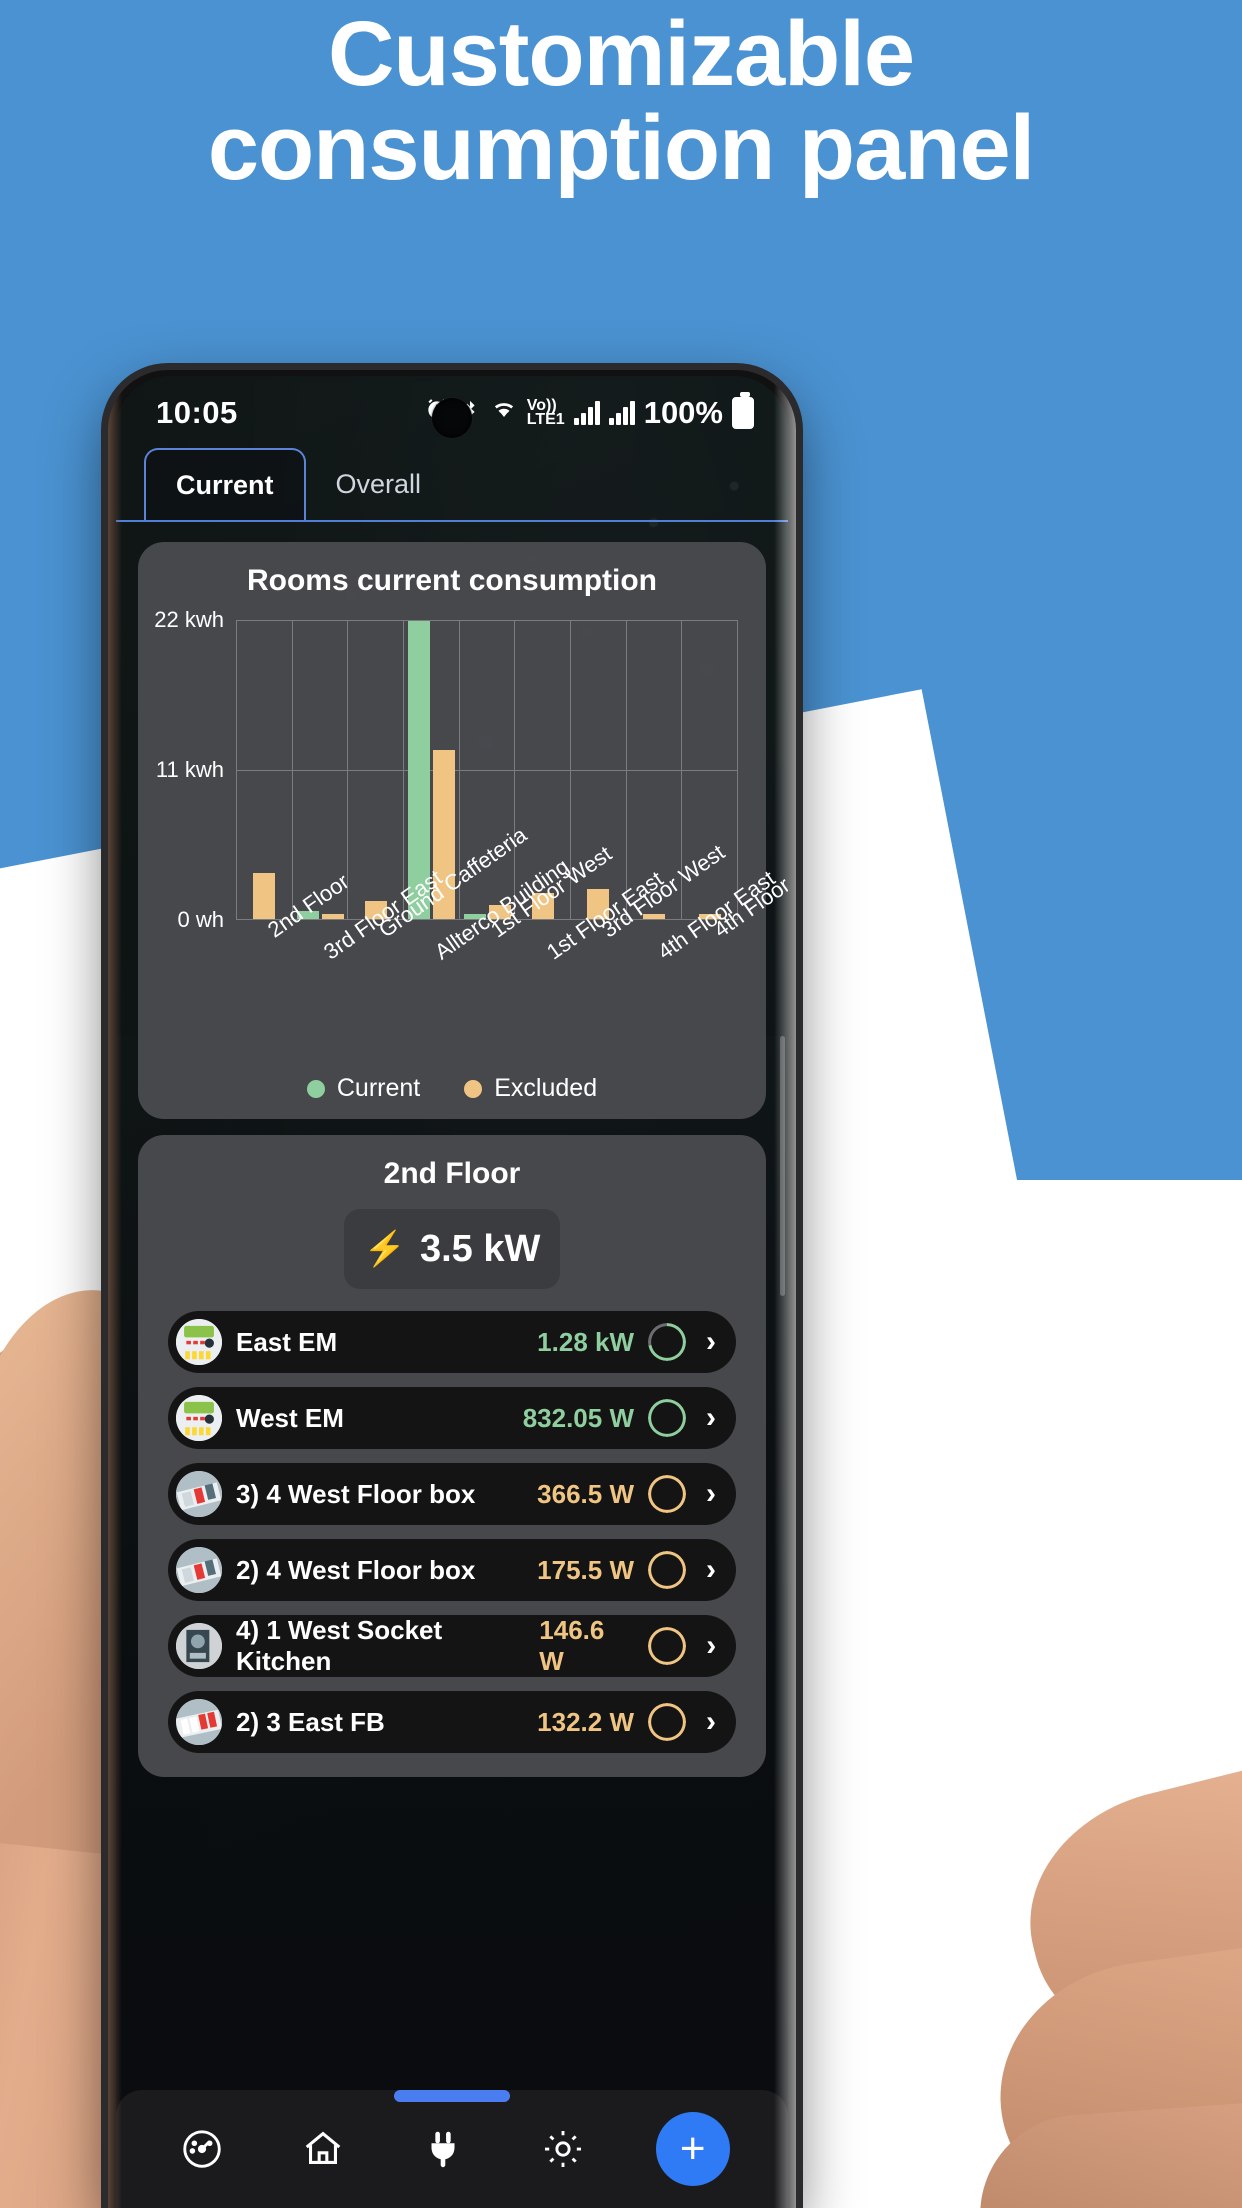 The width and height of the screenshot is (1242, 2208). I want to click on device-name: 4) 1 West Socket Kitchen, so click(339, 1645).